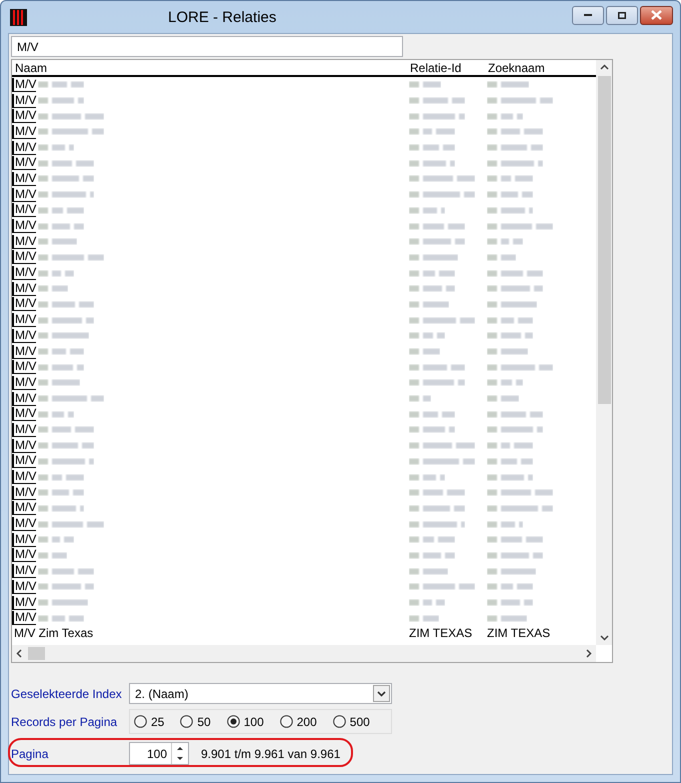  Describe the element at coordinates (515, 67) in the screenshot. I see `column-header: Zoeknaam` at that location.